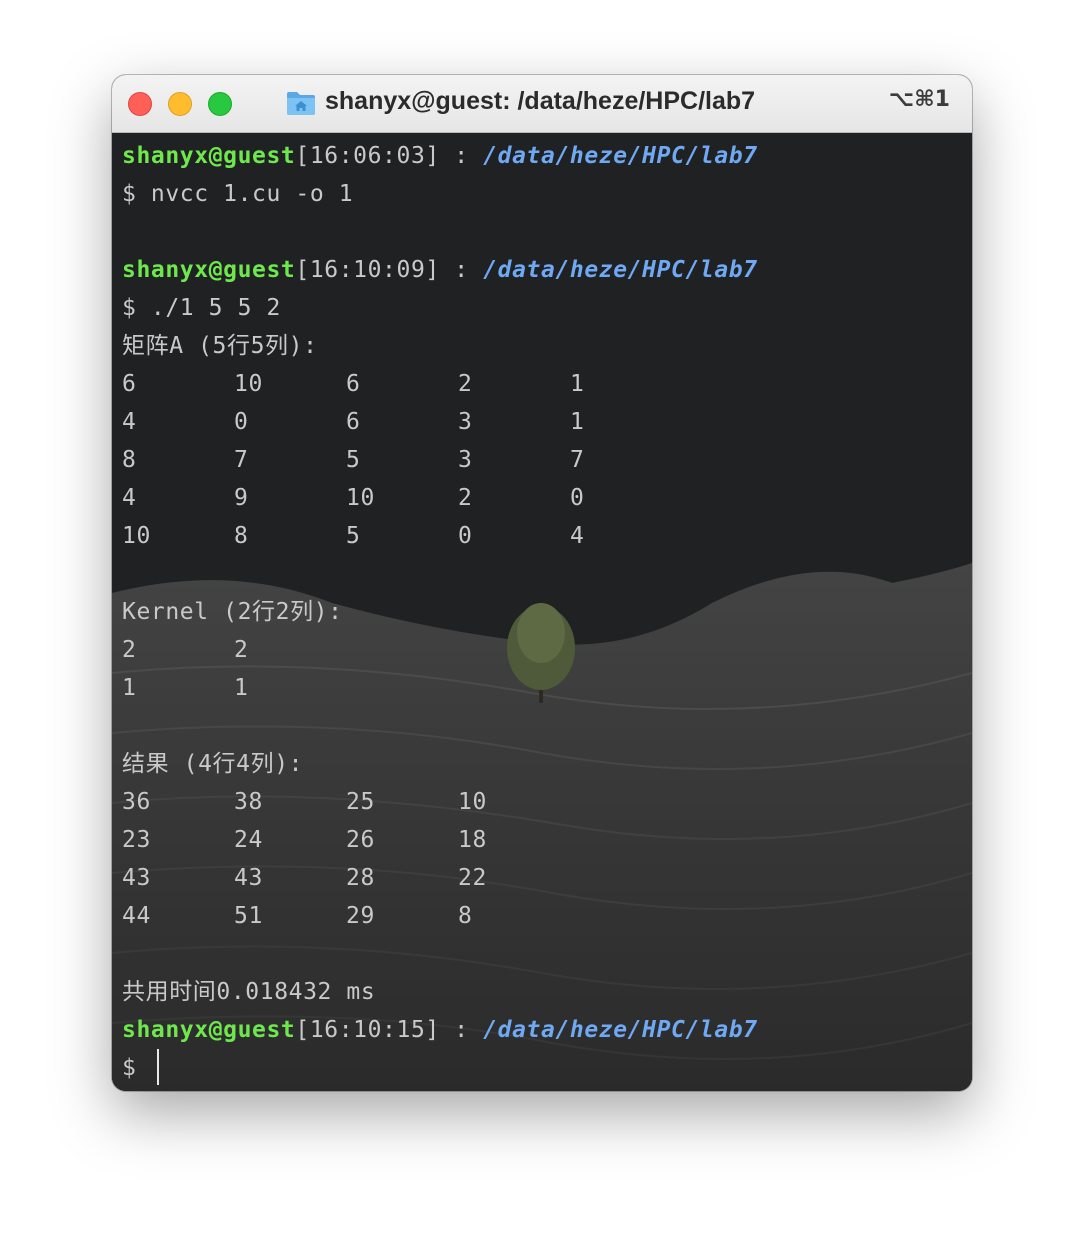  I want to click on matrix-a-row: 4 0 6 3 1, so click(542, 422).